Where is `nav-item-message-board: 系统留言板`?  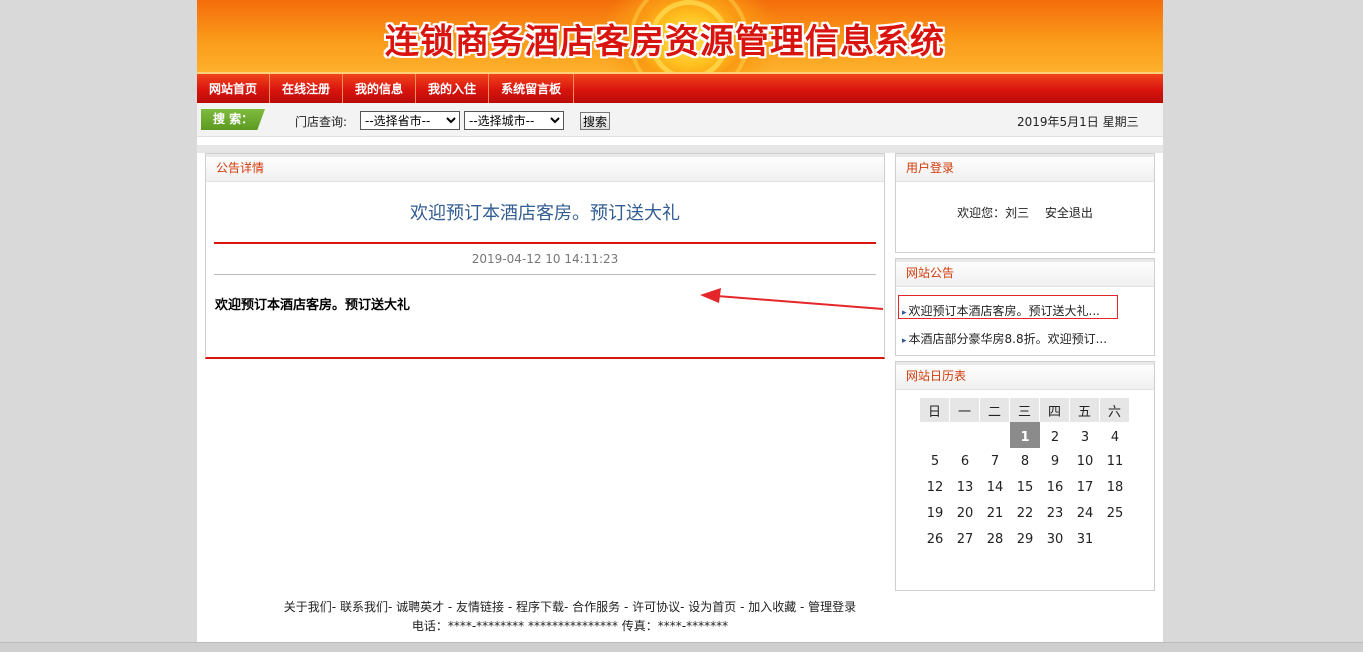
nav-item-message-board: 系统留言板 is located at coordinates (532, 88).